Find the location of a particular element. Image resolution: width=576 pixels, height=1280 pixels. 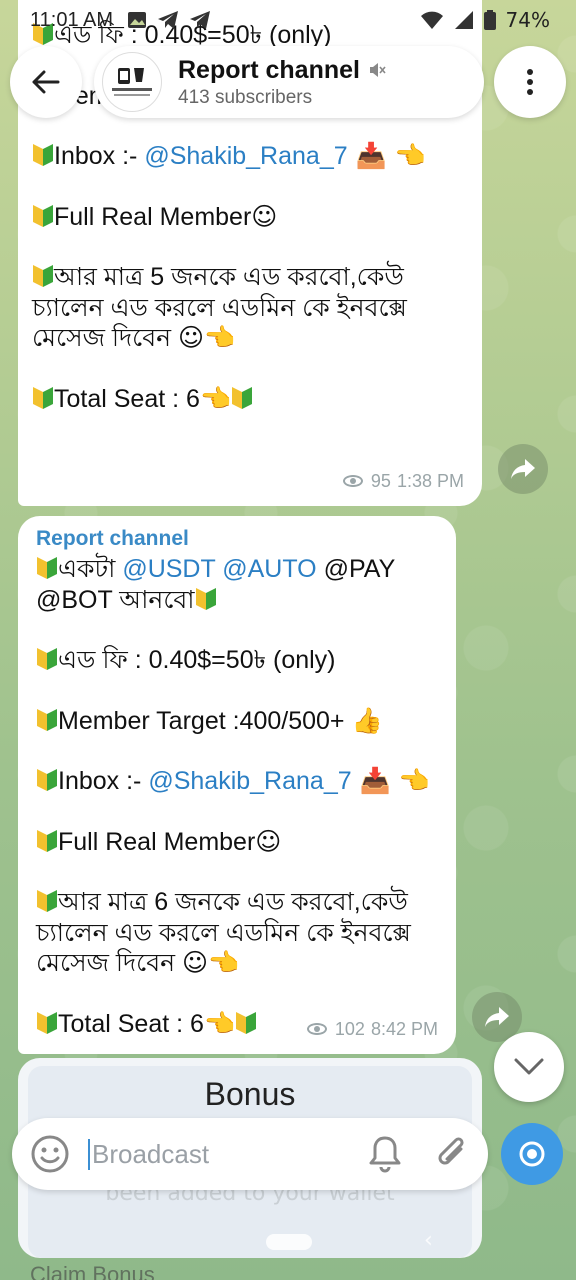

chevron-down-icon is located at coordinates (529, 1066).